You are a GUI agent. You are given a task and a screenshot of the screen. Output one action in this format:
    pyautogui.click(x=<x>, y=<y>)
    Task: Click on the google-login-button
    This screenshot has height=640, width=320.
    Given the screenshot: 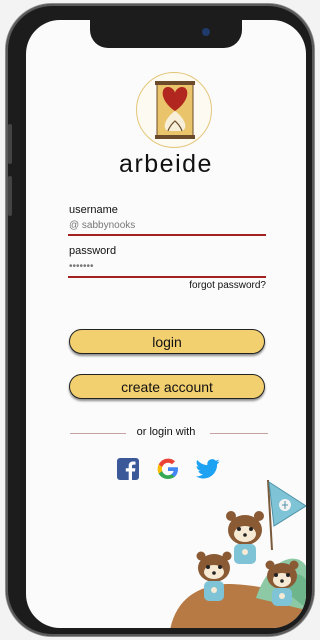 What is the action you would take?
    pyautogui.click(x=168, y=469)
    